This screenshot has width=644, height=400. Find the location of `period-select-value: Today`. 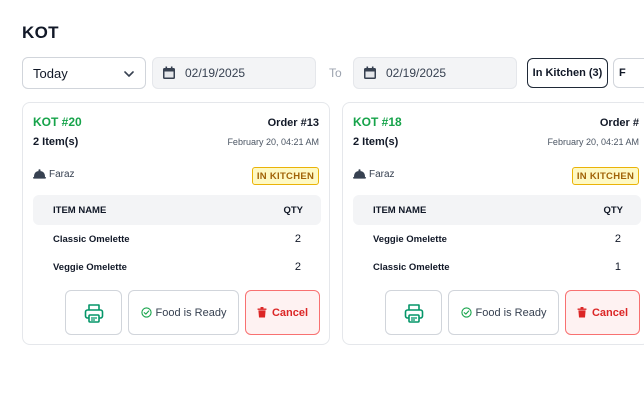

period-select-value: Today is located at coordinates (50, 73).